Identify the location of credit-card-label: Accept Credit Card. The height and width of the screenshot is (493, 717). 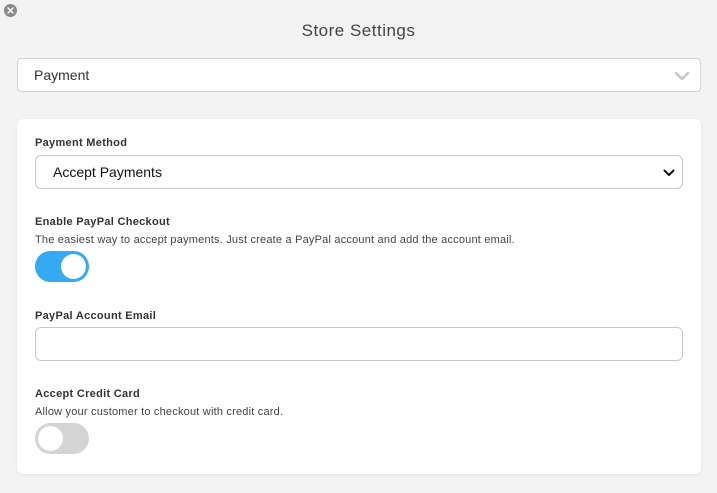
(88, 394).